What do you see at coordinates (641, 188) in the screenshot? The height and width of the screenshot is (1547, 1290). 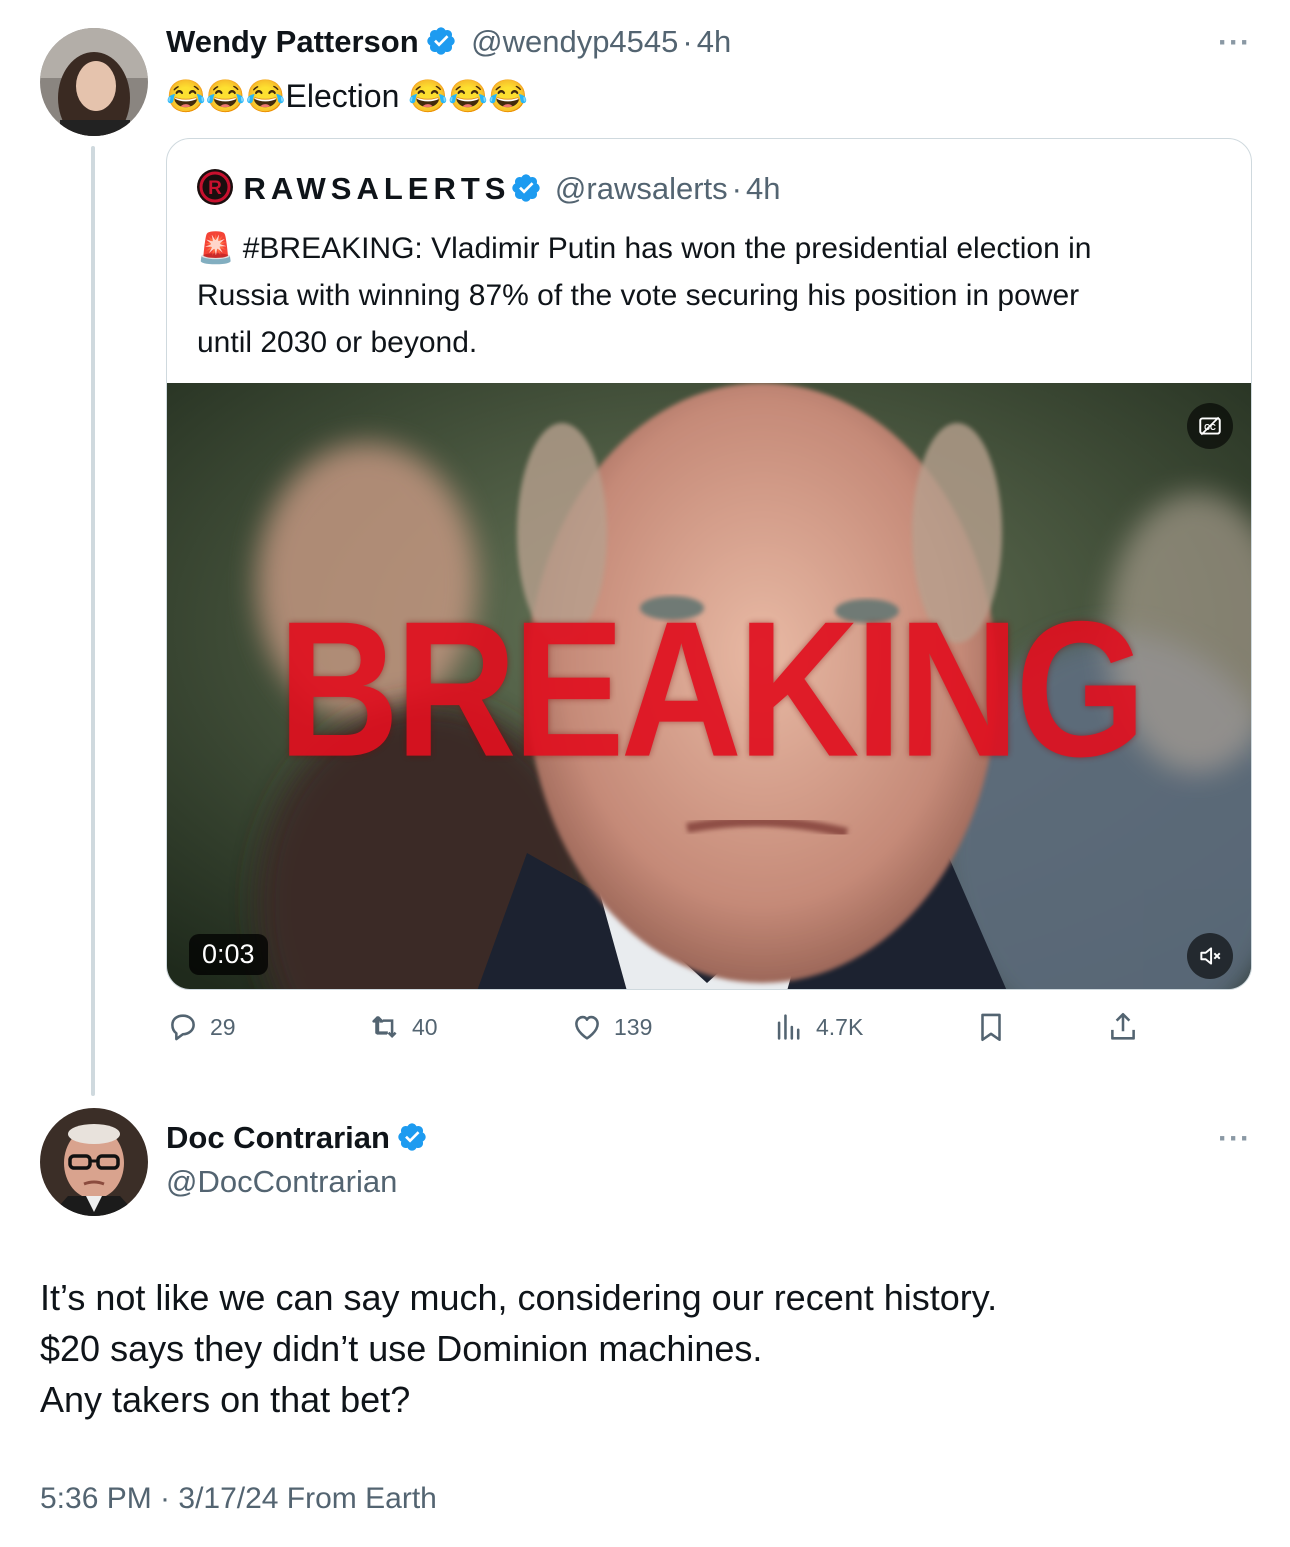 I see `quote-author-handle: @rawsalerts` at bounding box center [641, 188].